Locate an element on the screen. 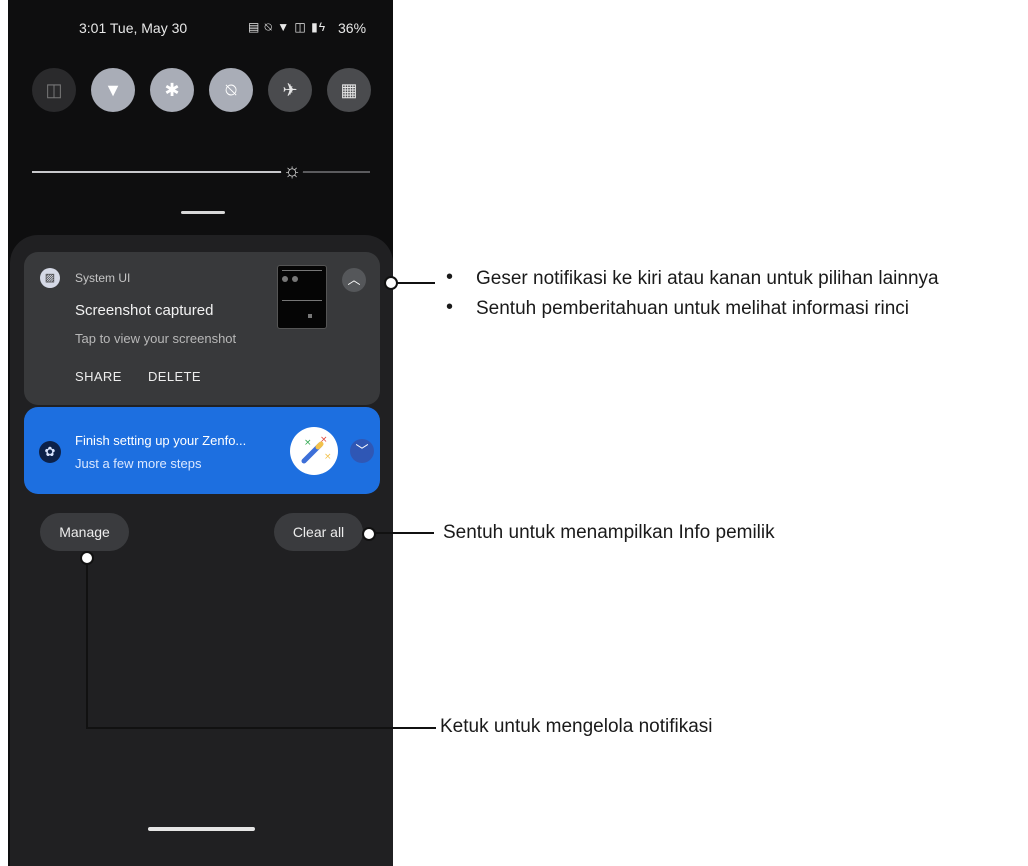 This screenshot has width=1028, height=866. screenshot-thumbnail is located at coordinates (302, 297).